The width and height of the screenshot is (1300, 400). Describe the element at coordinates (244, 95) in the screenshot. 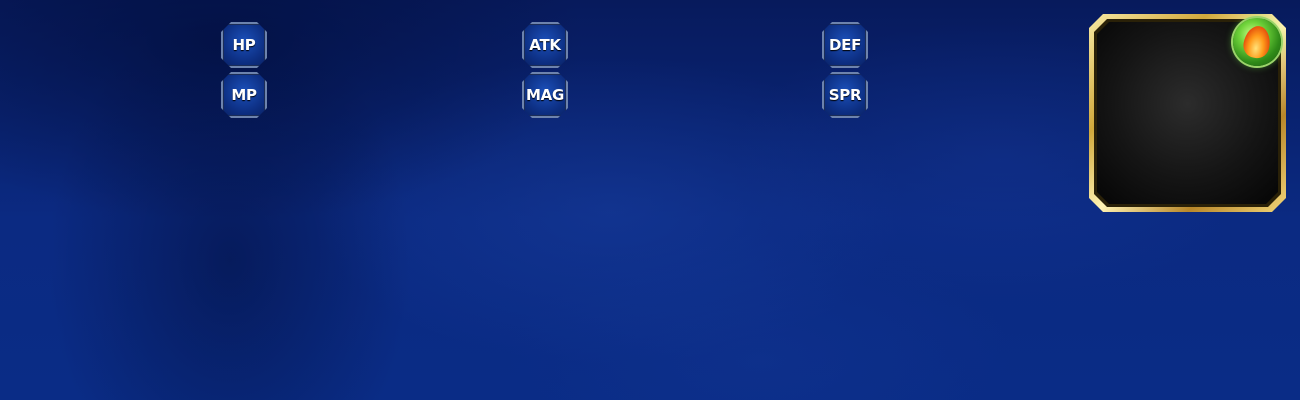

I see `mp-stat-badge: MP` at that location.